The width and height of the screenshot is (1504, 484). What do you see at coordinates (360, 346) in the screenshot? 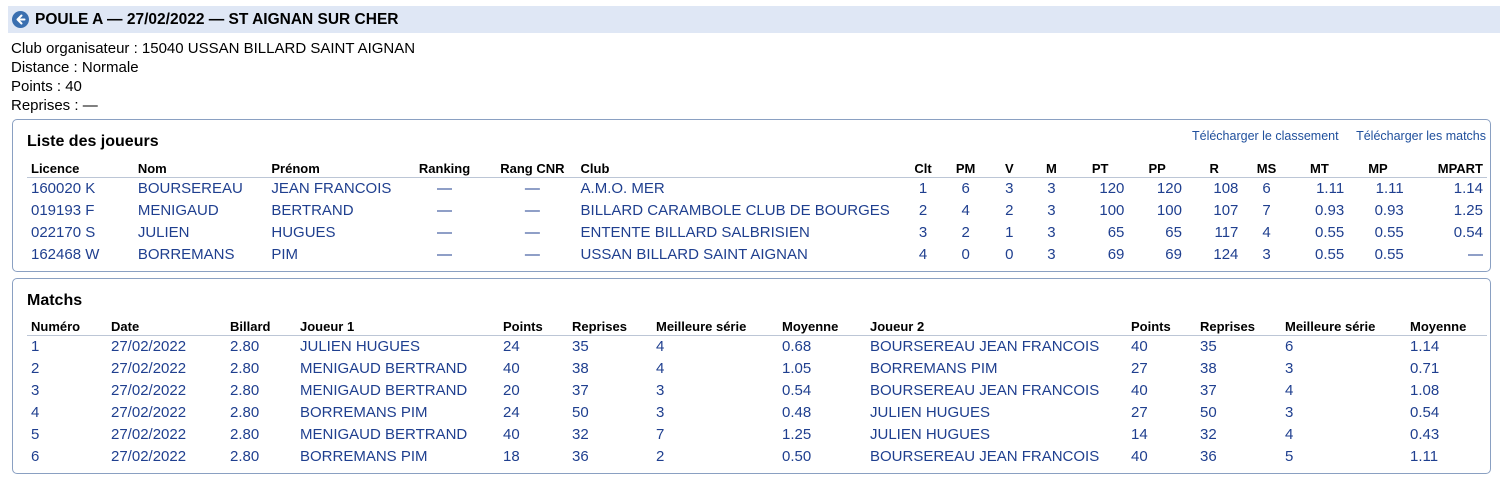
I see `match-cell-joueur1: JULIEN HUGUES` at bounding box center [360, 346].